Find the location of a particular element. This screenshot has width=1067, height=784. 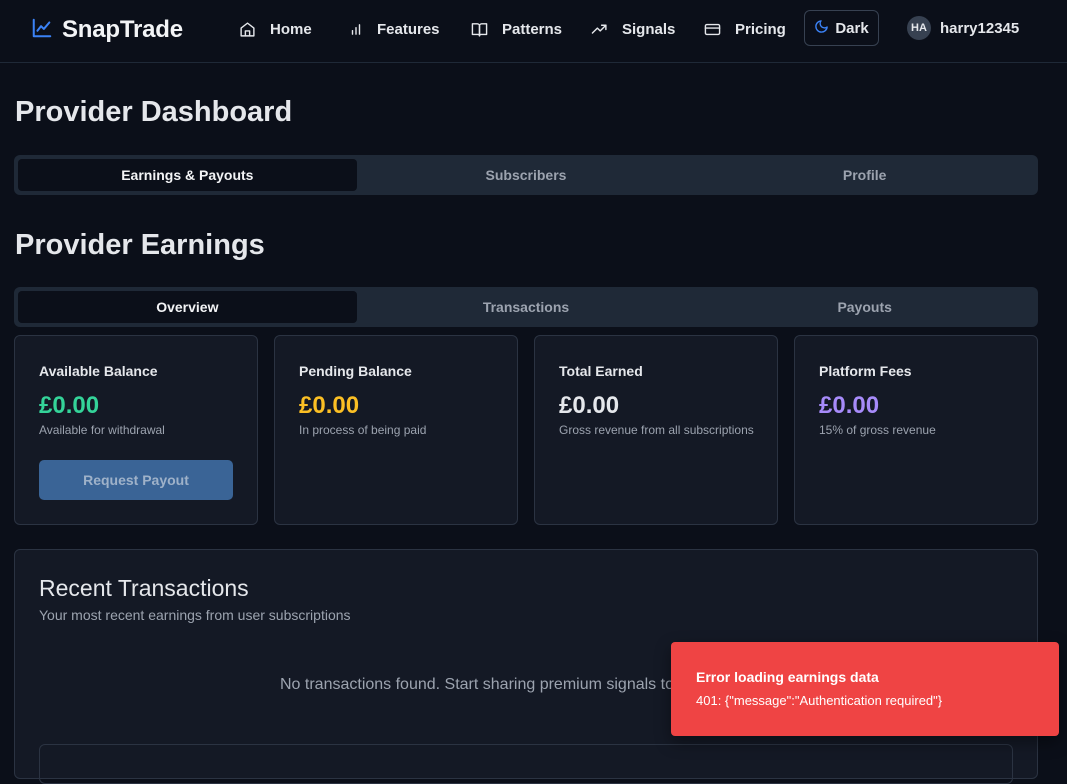

tab-transactions: Transactions is located at coordinates (526, 307).